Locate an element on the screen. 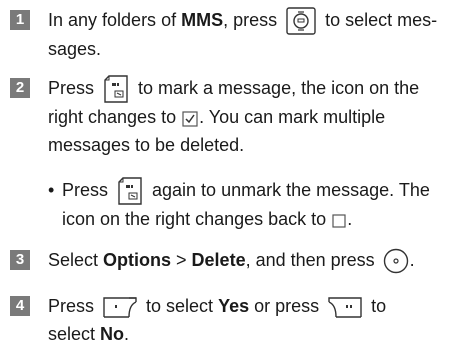  step-number: 2 is located at coordinates (20, 88).